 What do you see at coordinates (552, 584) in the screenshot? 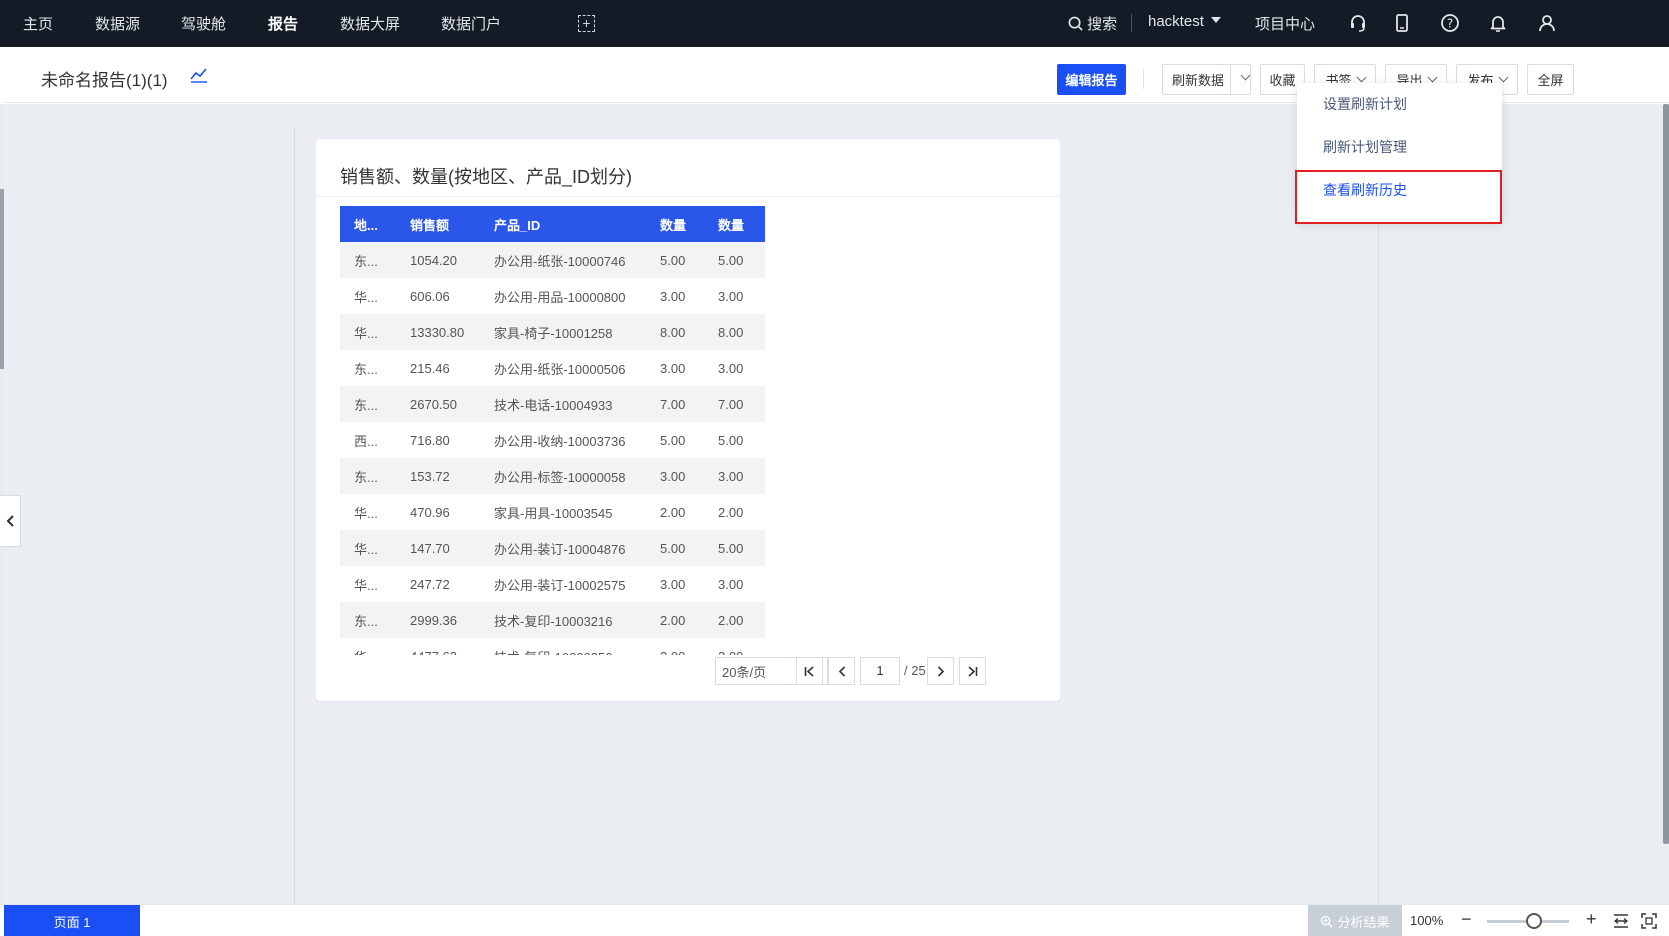
I see `table-row: 华... 247.72 办公用-装订-10002575 3.00 3.00` at bounding box center [552, 584].